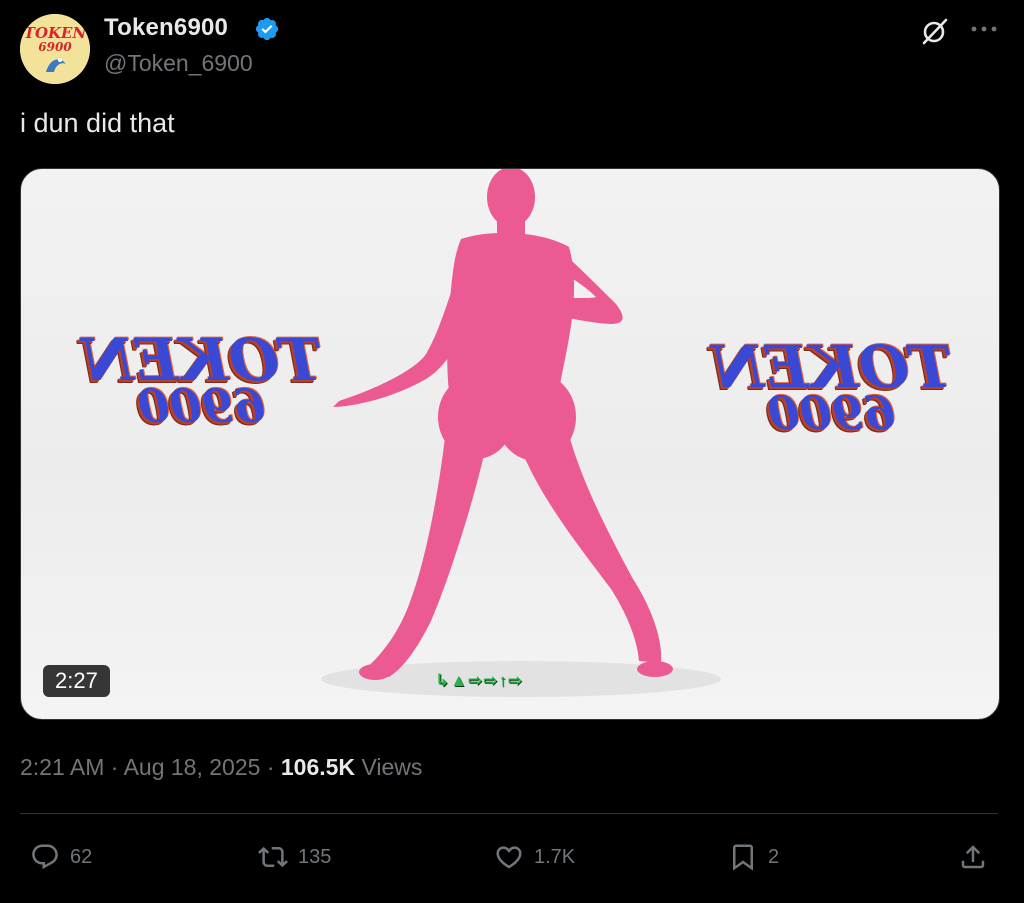 The height and width of the screenshot is (903, 1024). What do you see at coordinates (201, 379) in the screenshot?
I see `logo-left: TOKEN 6900` at bounding box center [201, 379].